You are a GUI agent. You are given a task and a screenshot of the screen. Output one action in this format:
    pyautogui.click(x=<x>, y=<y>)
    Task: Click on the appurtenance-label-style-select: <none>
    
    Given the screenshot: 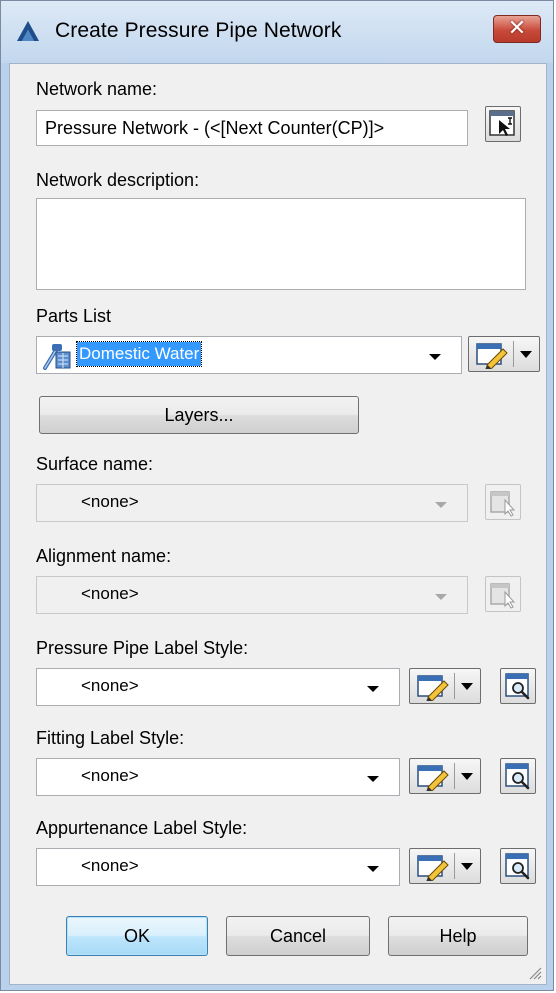 What is the action you would take?
    pyautogui.click(x=218, y=867)
    